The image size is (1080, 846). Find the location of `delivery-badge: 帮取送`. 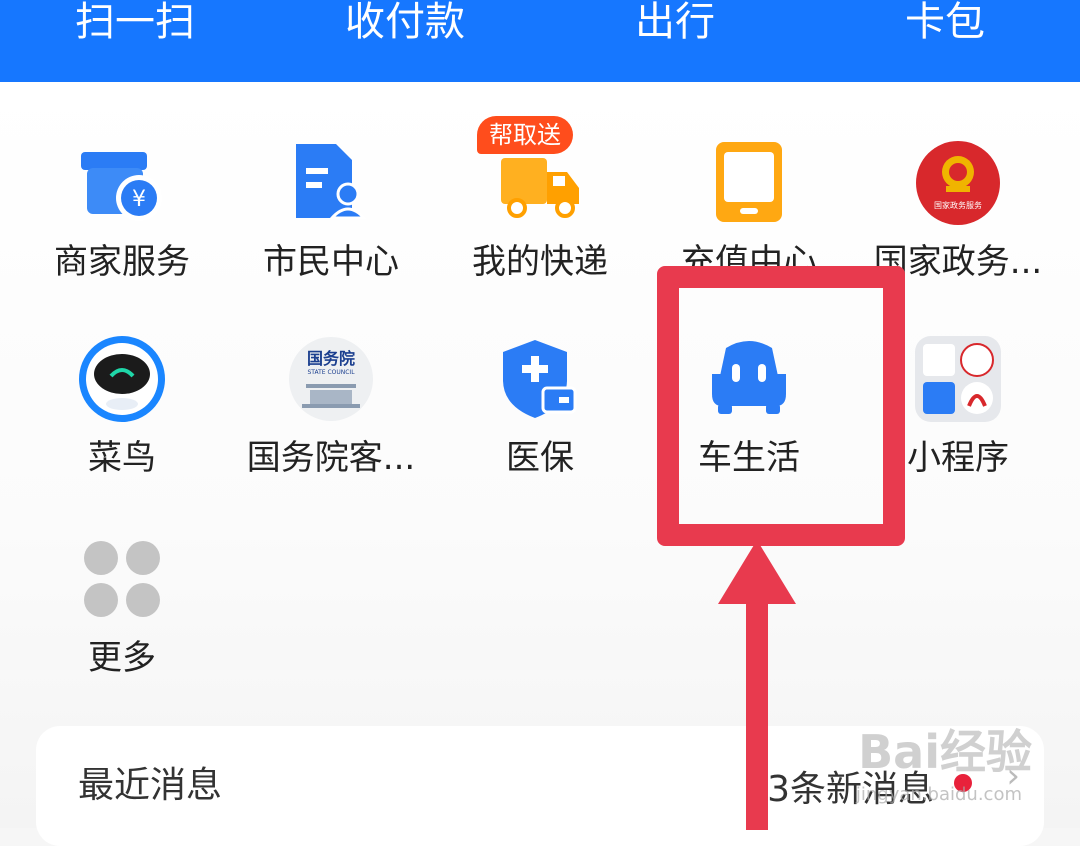

delivery-badge: 帮取送 is located at coordinates (525, 135).